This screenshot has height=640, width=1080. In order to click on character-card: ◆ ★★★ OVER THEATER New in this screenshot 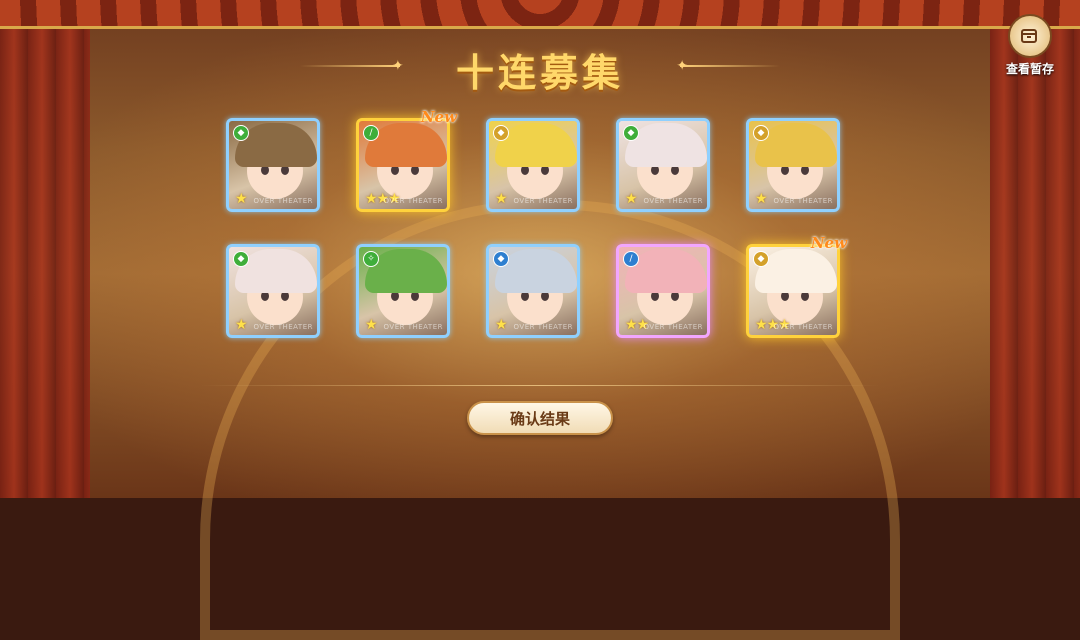, I will do `click(796, 286)`.